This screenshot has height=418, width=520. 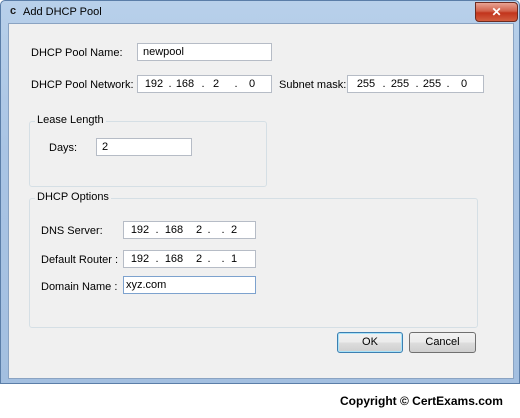 What do you see at coordinates (79, 287) in the screenshot?
I see `domain-name-label: Domain Name :` at bounding box center [79, 287].